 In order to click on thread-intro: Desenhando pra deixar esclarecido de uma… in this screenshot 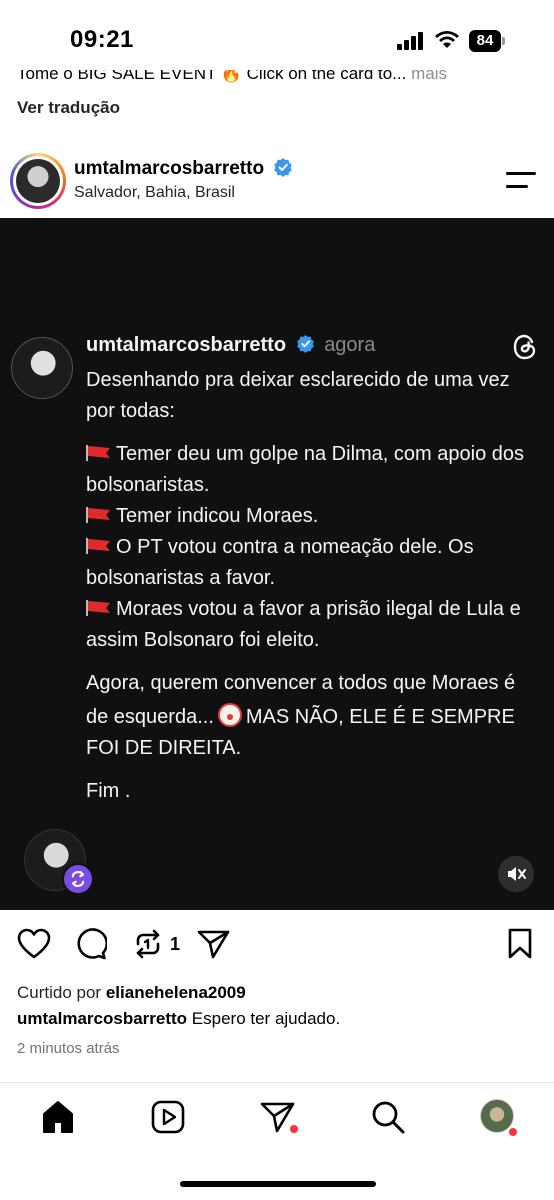, I will do `click(298, 395)`.